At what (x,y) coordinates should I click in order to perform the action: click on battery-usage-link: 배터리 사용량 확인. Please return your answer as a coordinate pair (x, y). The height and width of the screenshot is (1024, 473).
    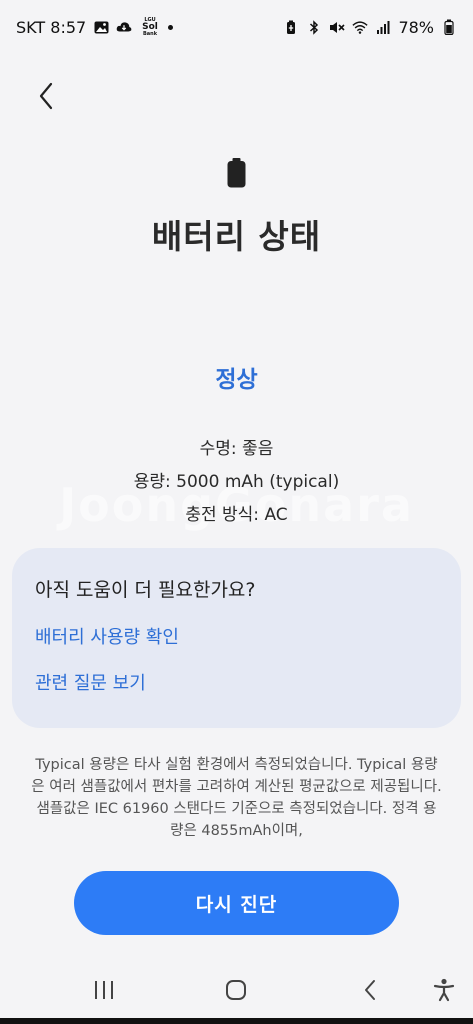
    Looking at the image, I should click on (107, 636).